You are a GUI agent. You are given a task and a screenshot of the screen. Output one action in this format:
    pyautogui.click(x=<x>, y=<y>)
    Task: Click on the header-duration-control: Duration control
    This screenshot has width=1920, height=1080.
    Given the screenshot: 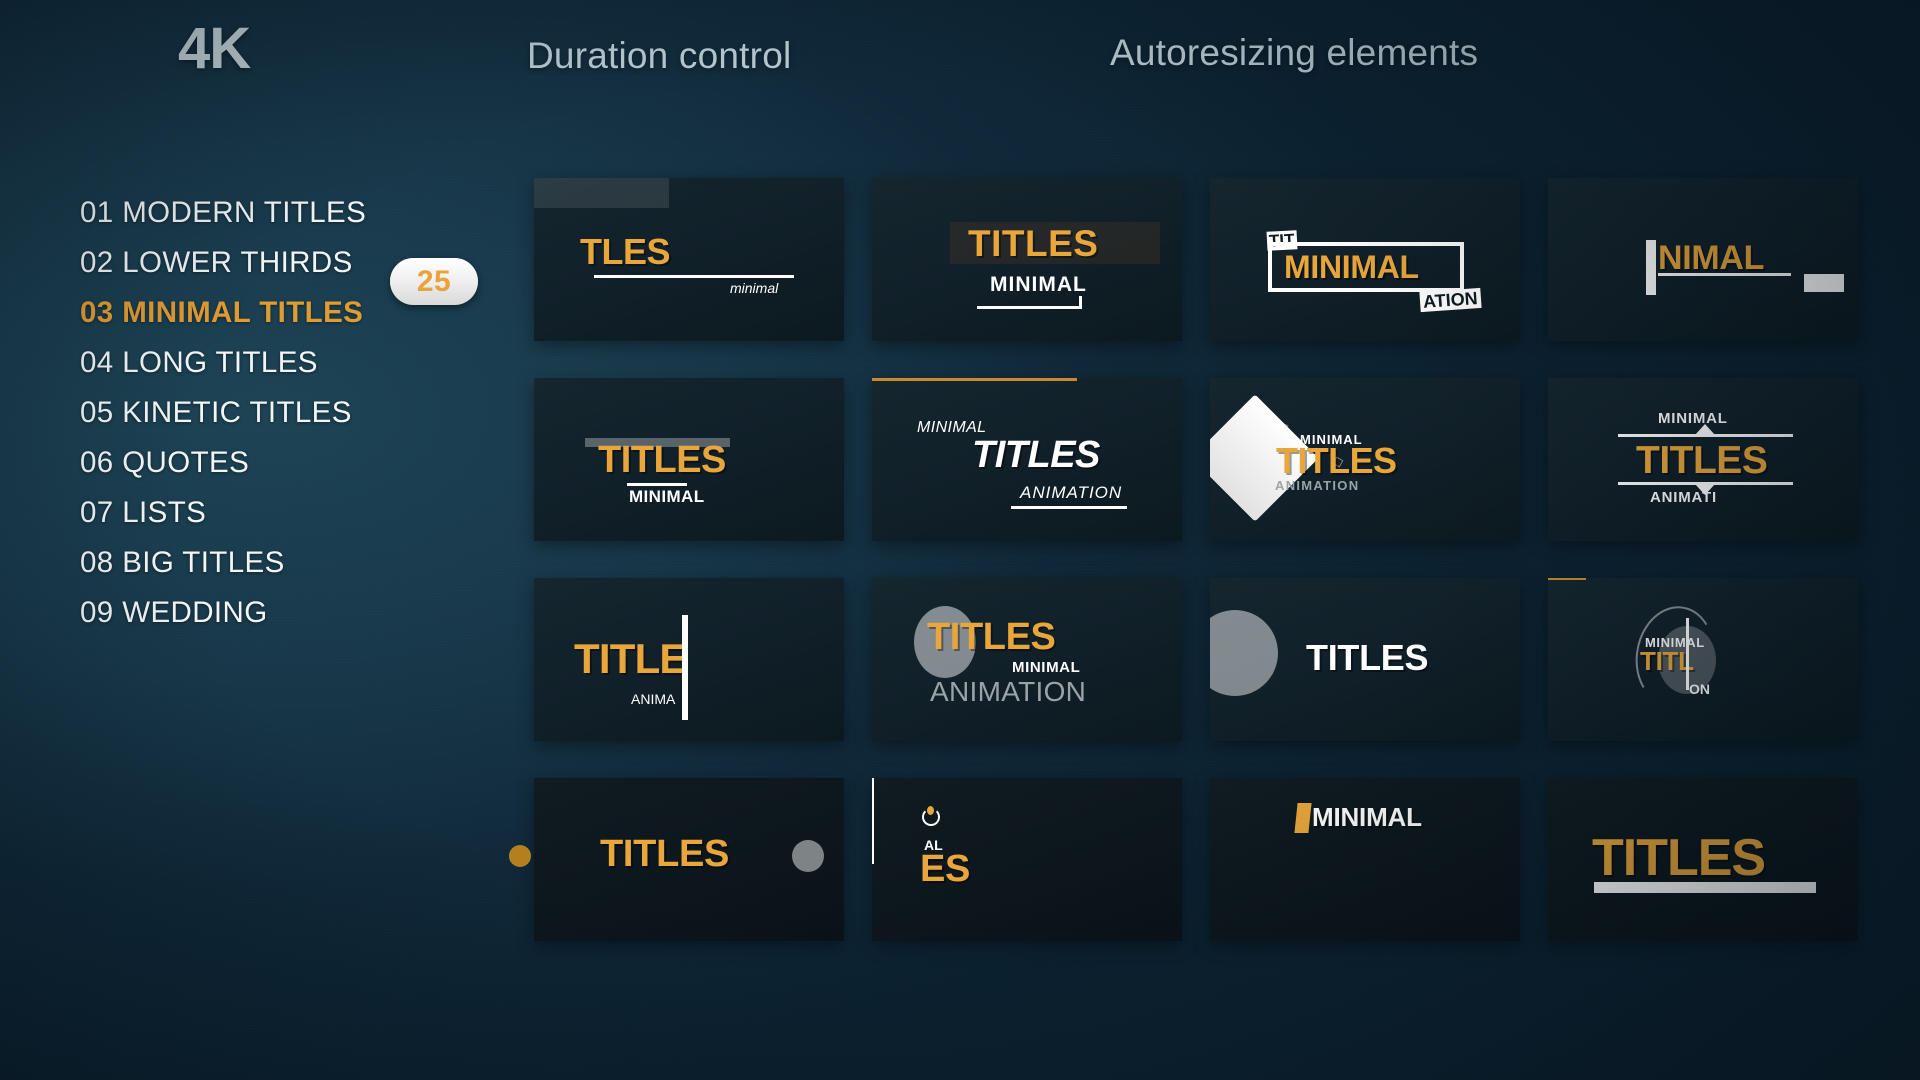 What is the action you would take?
    pyautogui.click(x=659, y=55)
    